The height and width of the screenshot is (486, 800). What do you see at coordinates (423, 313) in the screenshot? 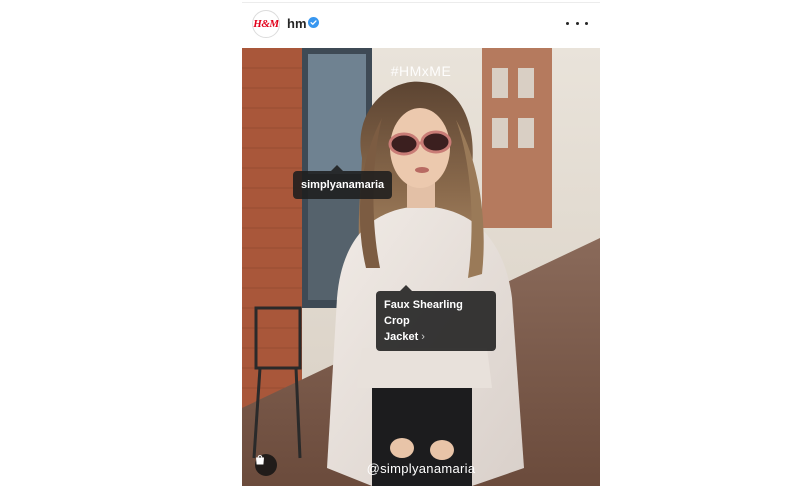
I see `product-tag-line1: Faux Shearling Crop` at bounding box center [423, 313].